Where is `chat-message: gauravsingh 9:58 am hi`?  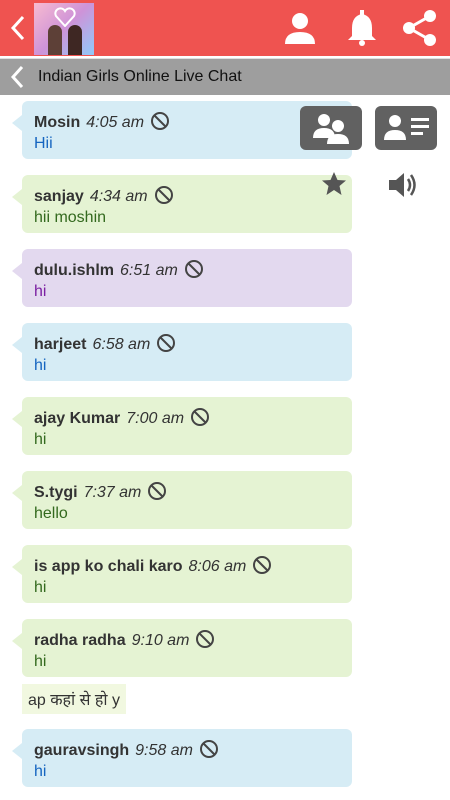
chat-message: gauravsingh 9:58 am hi is located at coordinates (182, 758).